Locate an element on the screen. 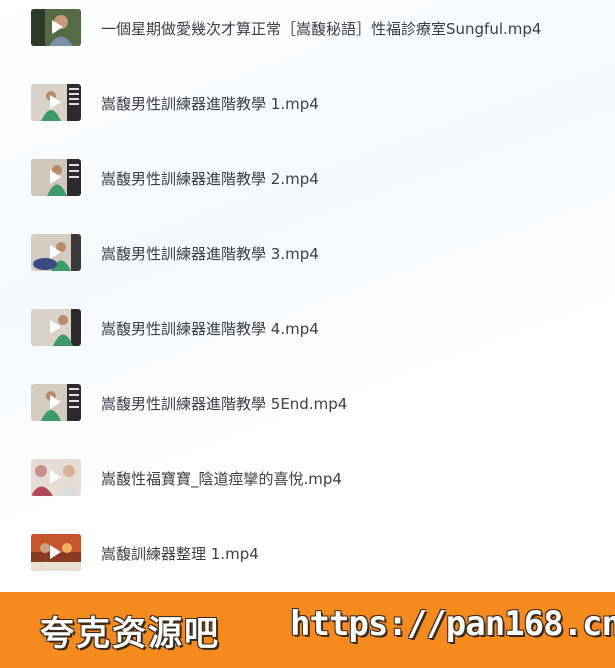  list-item: 嵩馥訓練器整理 1.mp4 is located at coordinates (307, 553).